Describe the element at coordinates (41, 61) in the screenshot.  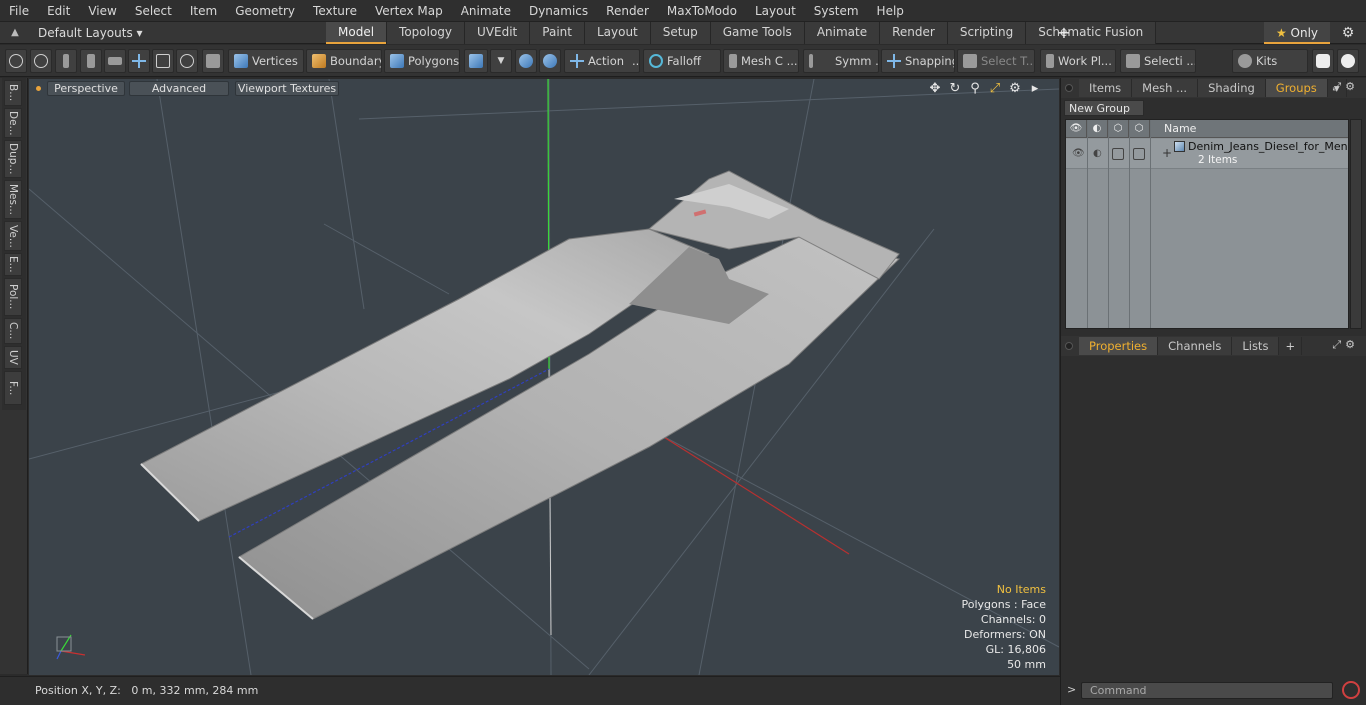
I see `globe-button` at that location.